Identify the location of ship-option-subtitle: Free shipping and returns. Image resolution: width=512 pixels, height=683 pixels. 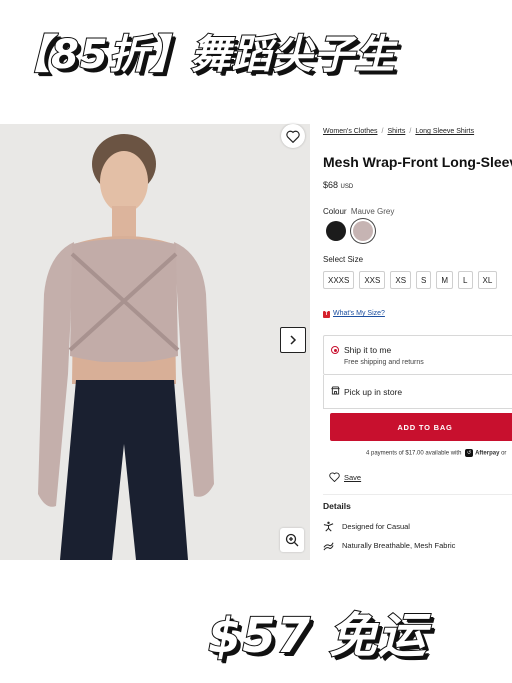
(384, 362).